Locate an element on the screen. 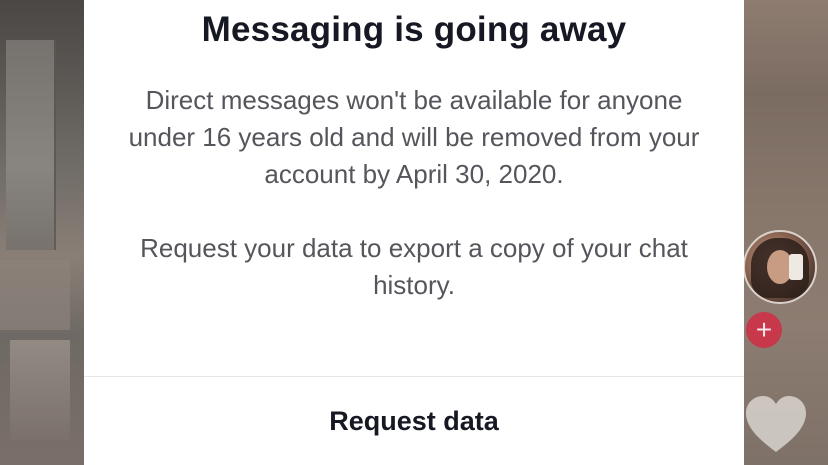 Image resolution: width=828 pixels, height=465 pixels. dialog-title: Messaging is going away is located at coordinates (414, 29).